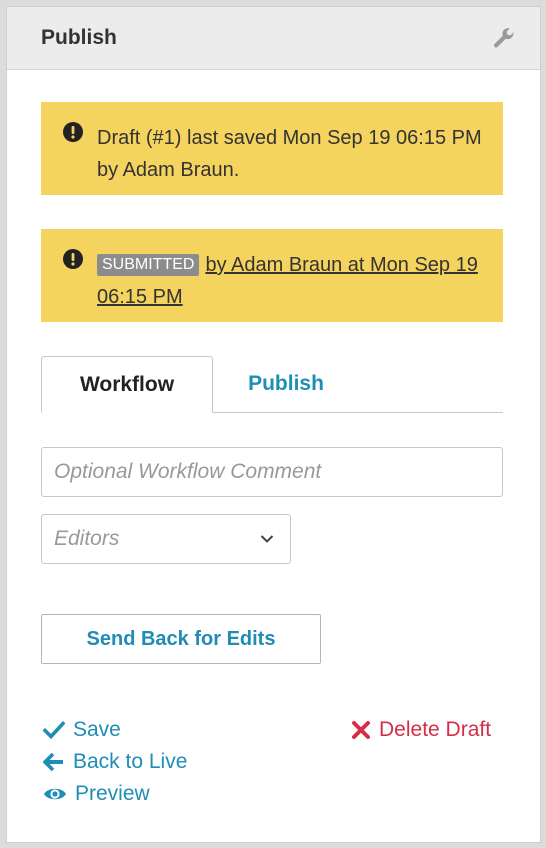 This screenshot has width=546, height=848. What do you see at coordinates (166, 539) in the screenshot?
I see `editors-select: Editors` at bounding box center [166, 539].